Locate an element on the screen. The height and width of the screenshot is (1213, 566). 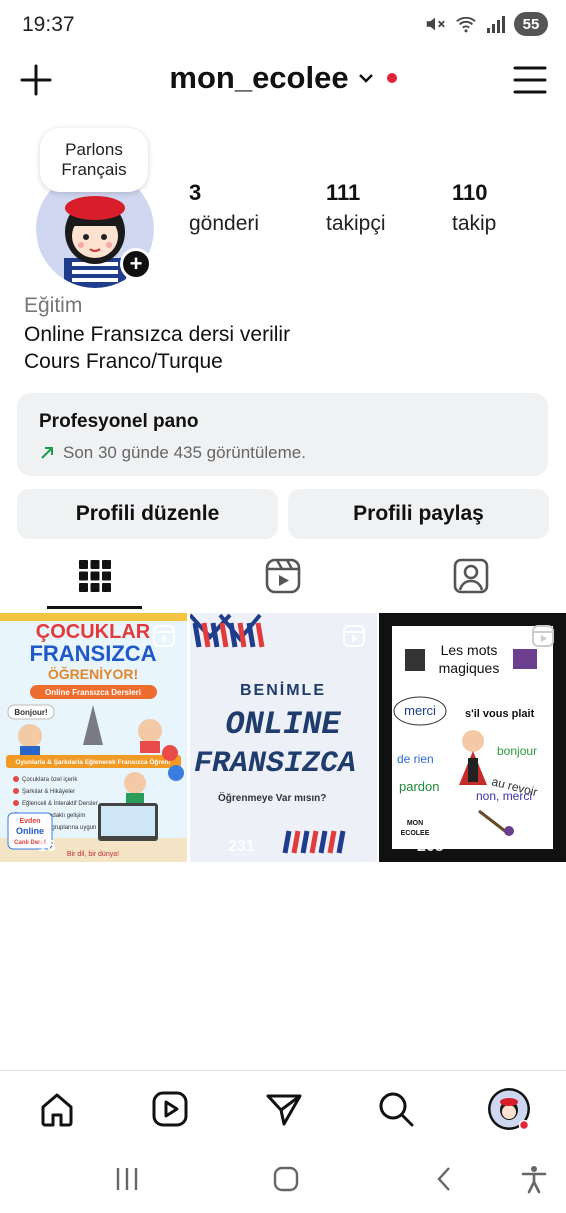
active-tab-indicator is located at coordinates (94, 607).